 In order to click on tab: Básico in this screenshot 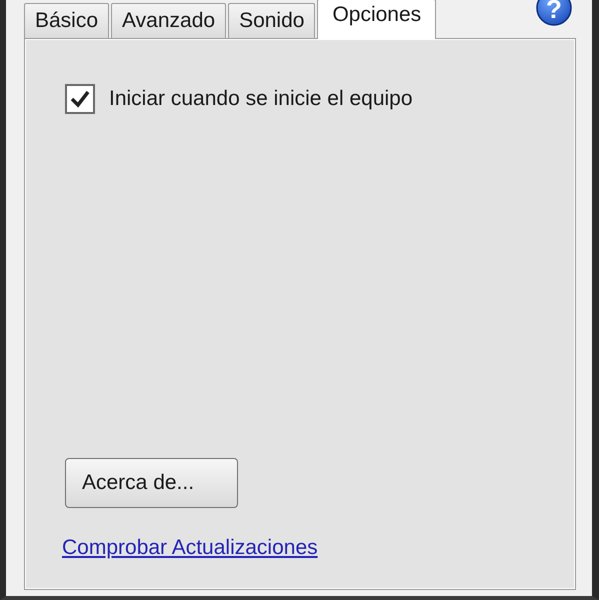, I will do `click(67, 20)`.